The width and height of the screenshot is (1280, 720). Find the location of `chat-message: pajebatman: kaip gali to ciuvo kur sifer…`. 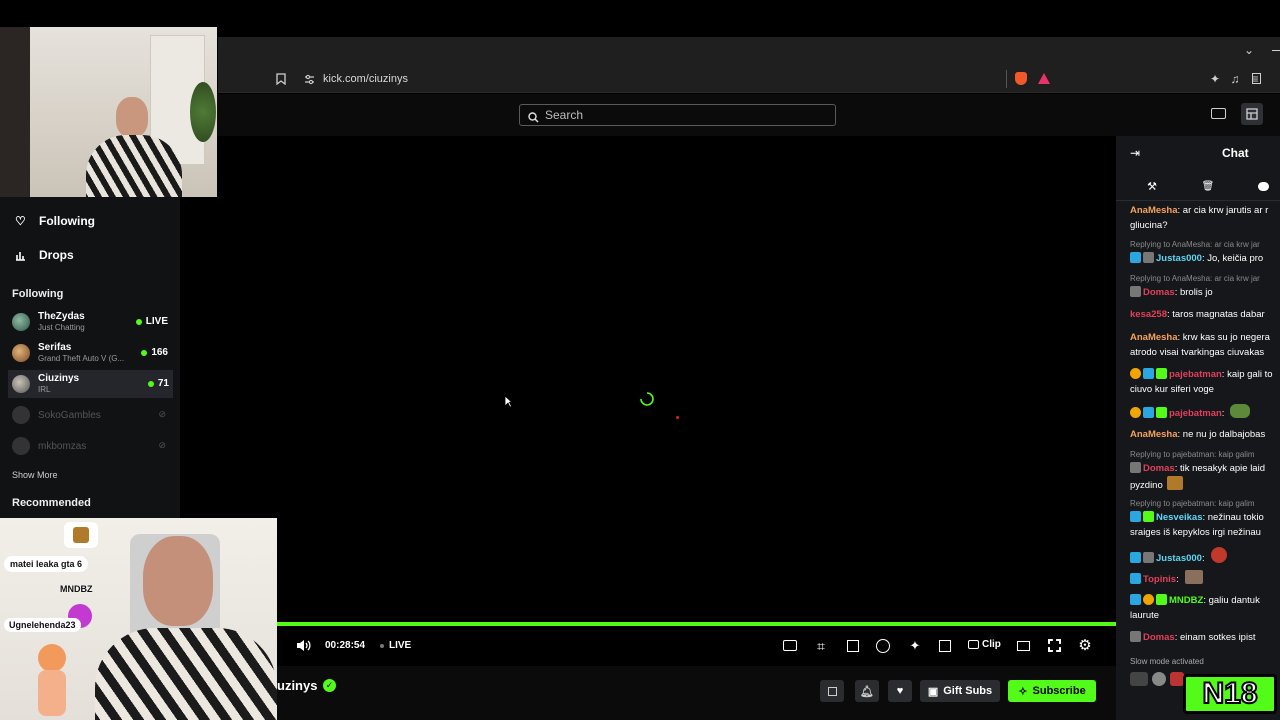

chat-message: pajebatman: kaip gali to ciuvo kur sifer… is located at coordinates (1201, 381).